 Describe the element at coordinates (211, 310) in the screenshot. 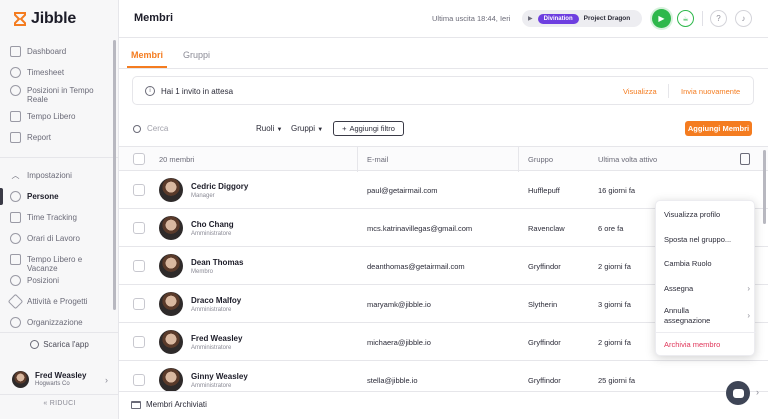

I see `member-role: Amministratore` at that location.